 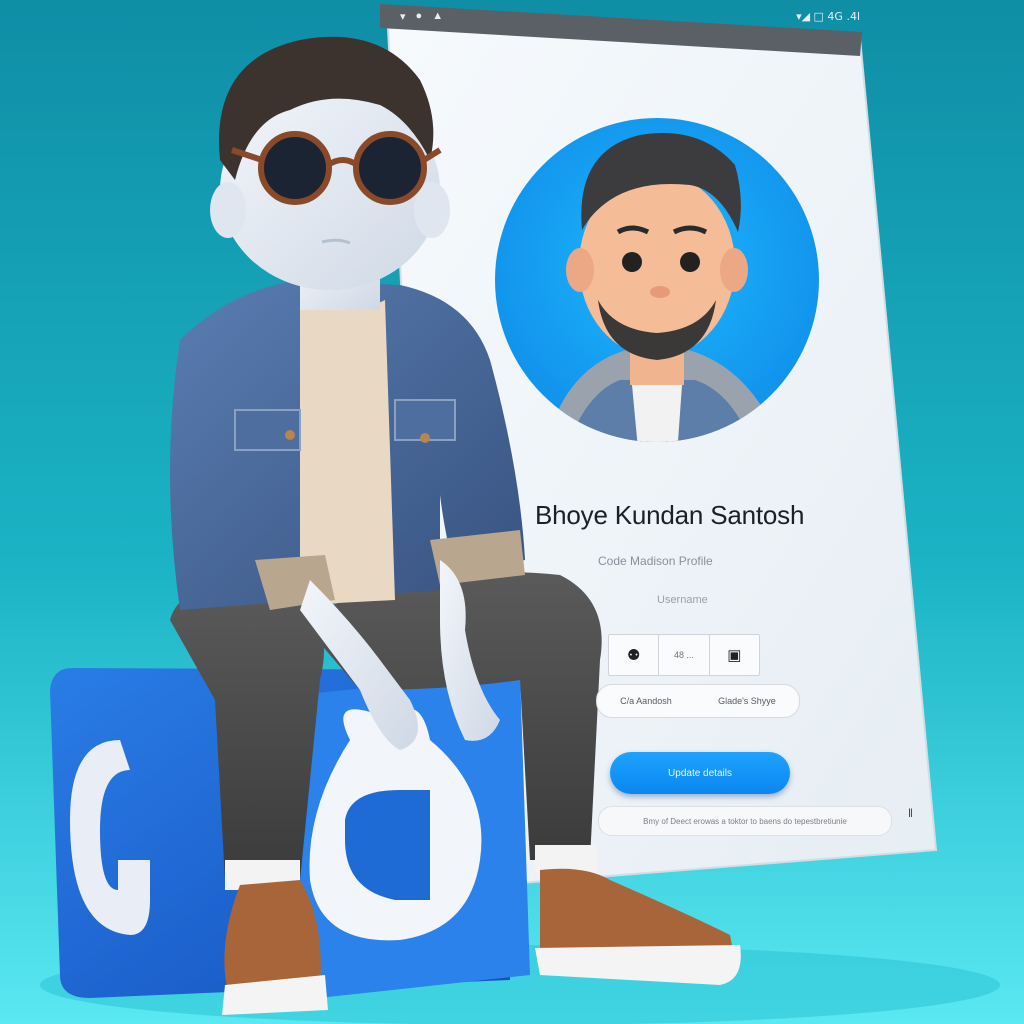 I want to click on stat-pin: ⚉, so click(x=634, y=655).